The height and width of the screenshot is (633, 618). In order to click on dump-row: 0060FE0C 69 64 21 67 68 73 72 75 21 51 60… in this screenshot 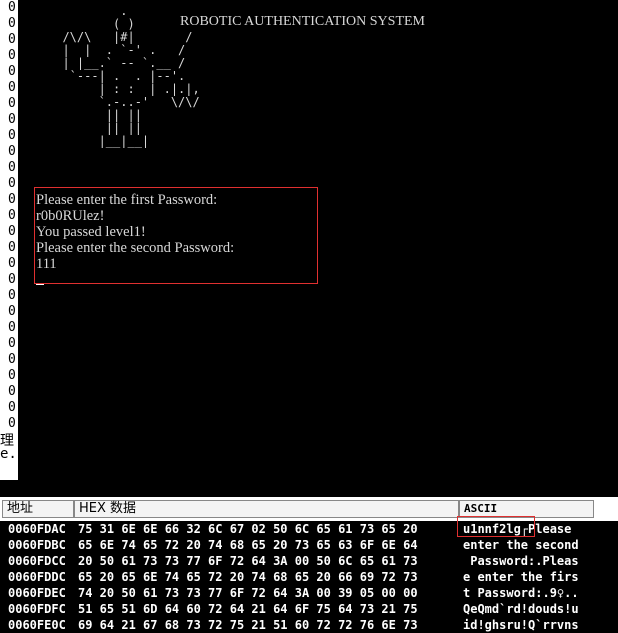, I will do `click(309, 625)`.